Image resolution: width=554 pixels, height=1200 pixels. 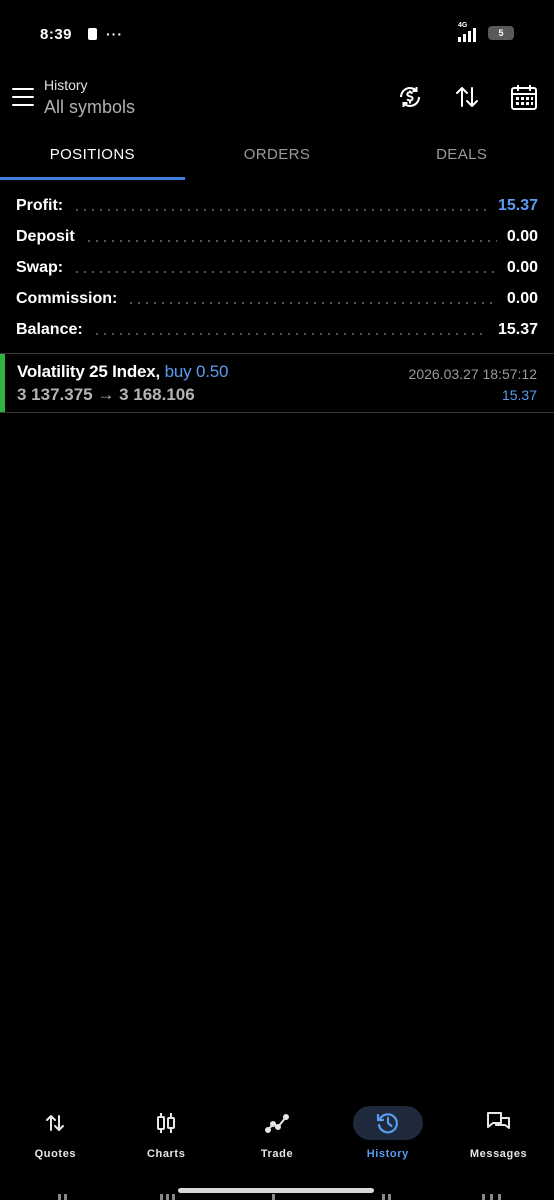 I want to click on nav-charts-label: Charts, so click(x=166, y=1154).